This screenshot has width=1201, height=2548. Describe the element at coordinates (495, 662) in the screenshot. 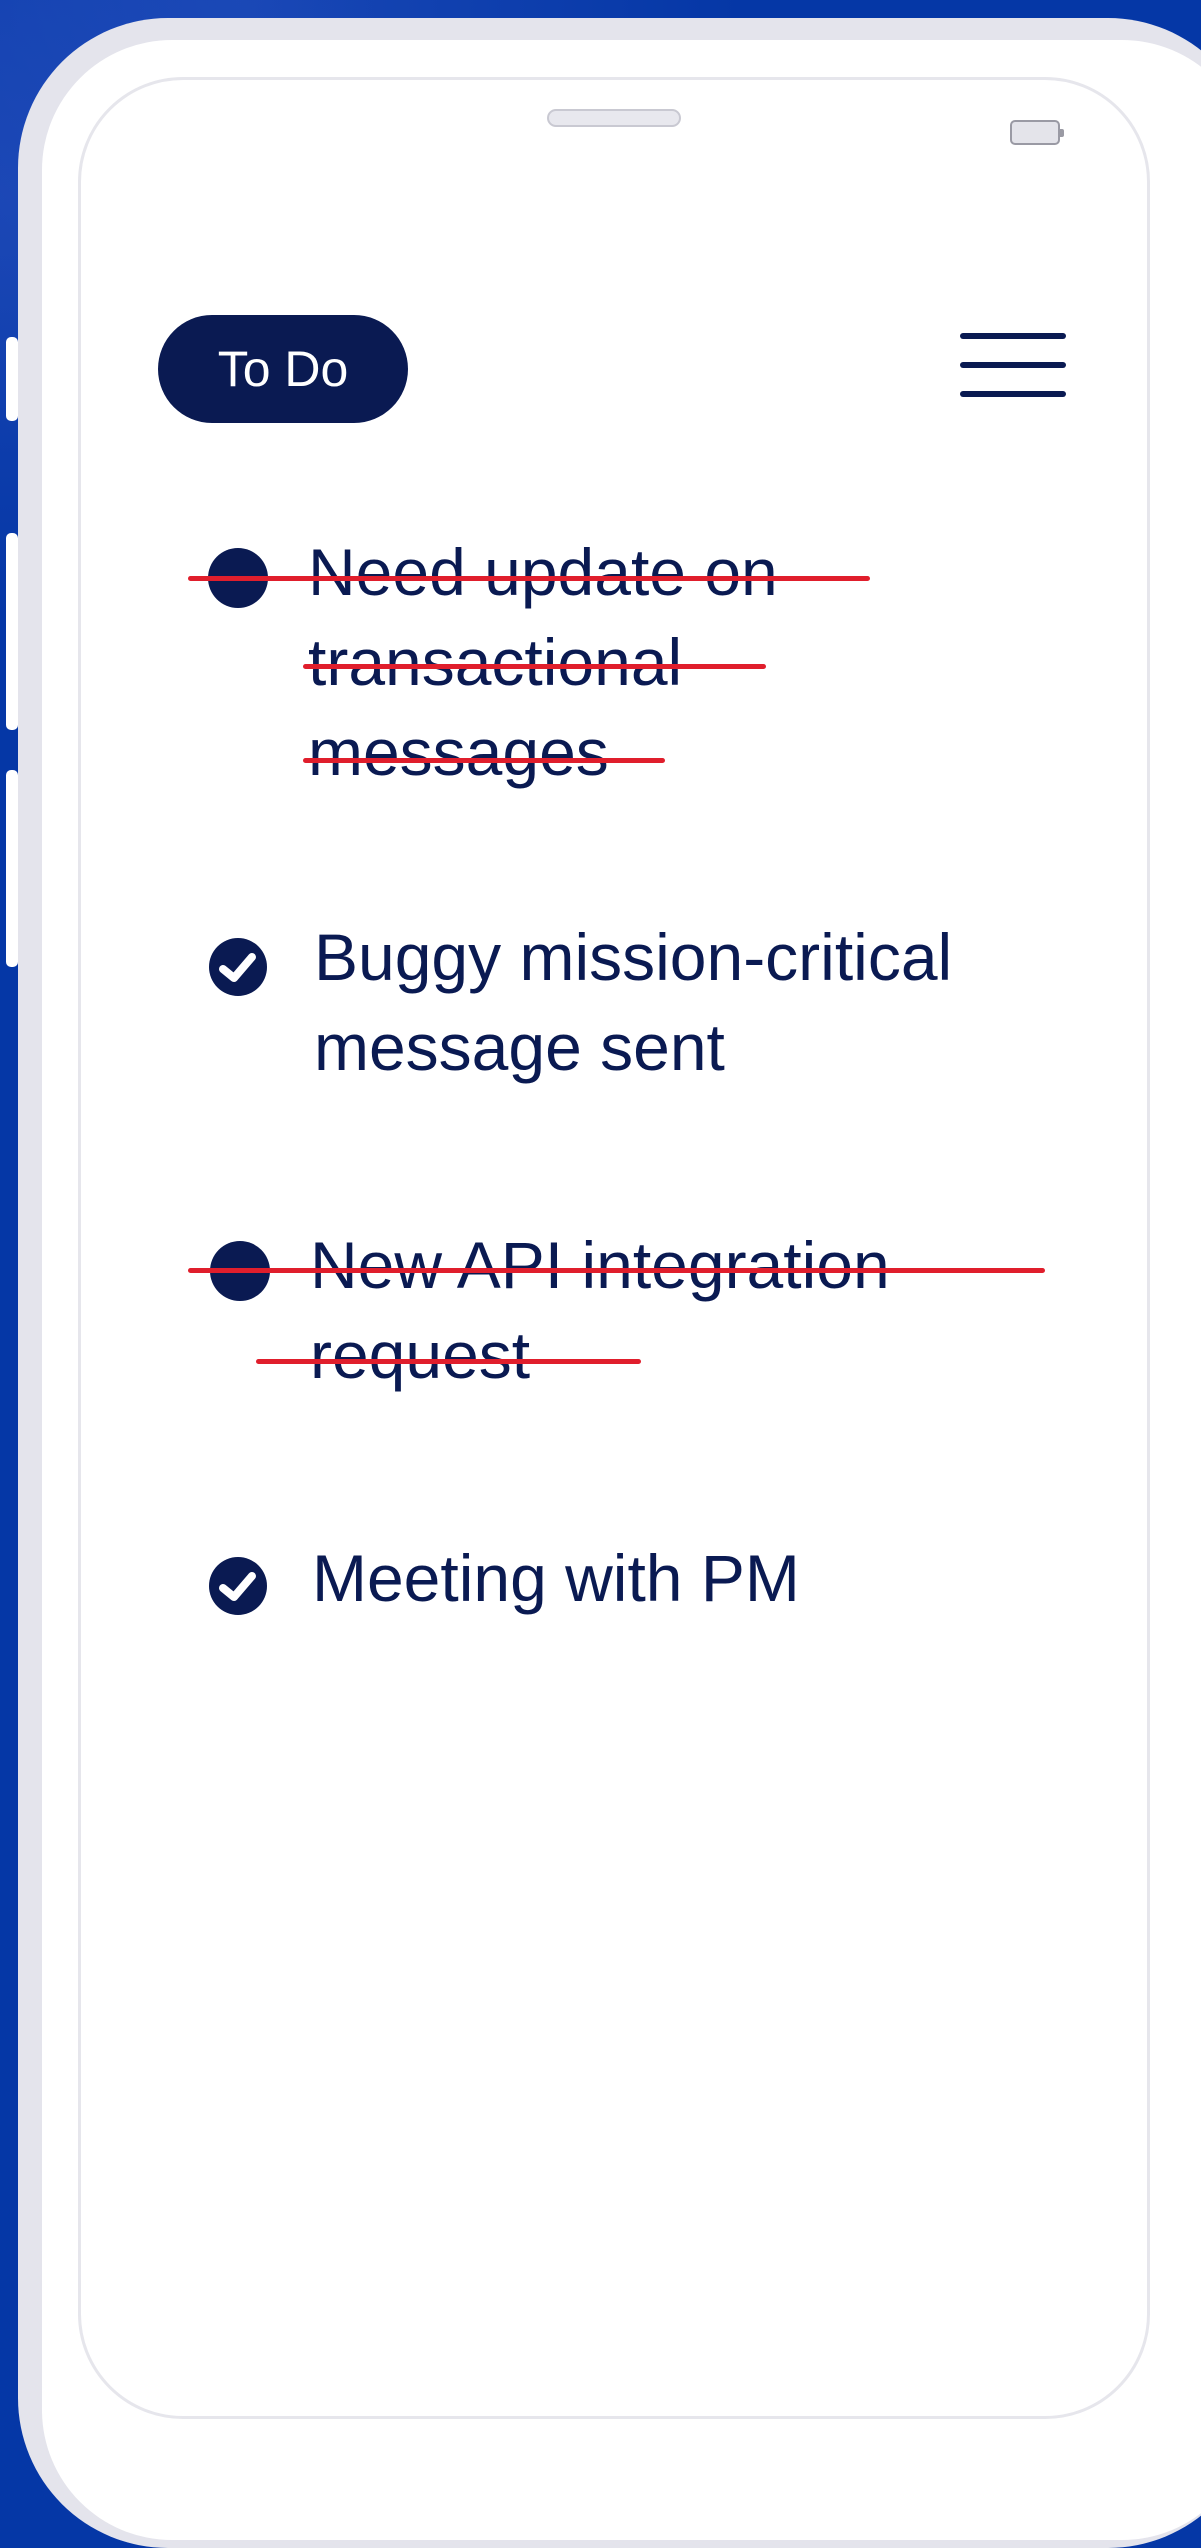

I see `task-line: transactional` at that location.